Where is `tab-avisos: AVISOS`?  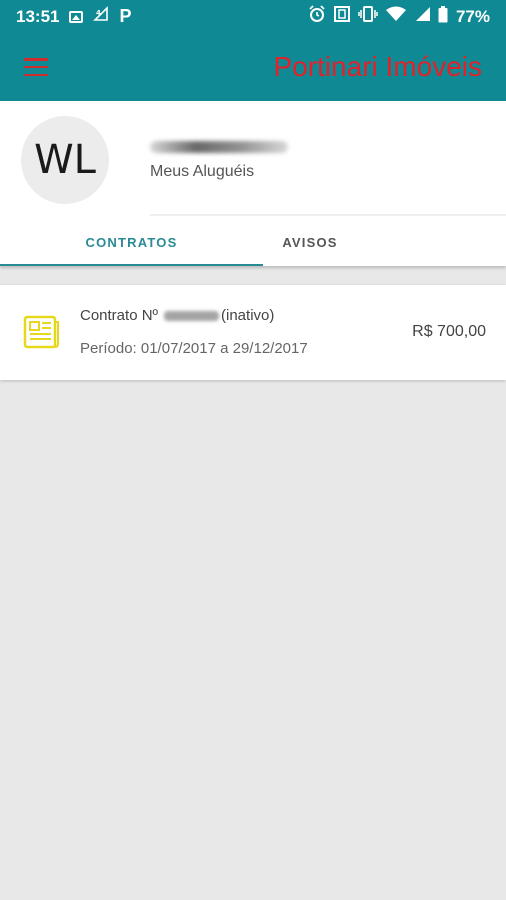
tab-avisos: AVISOS is located at coordinates (310, 242).